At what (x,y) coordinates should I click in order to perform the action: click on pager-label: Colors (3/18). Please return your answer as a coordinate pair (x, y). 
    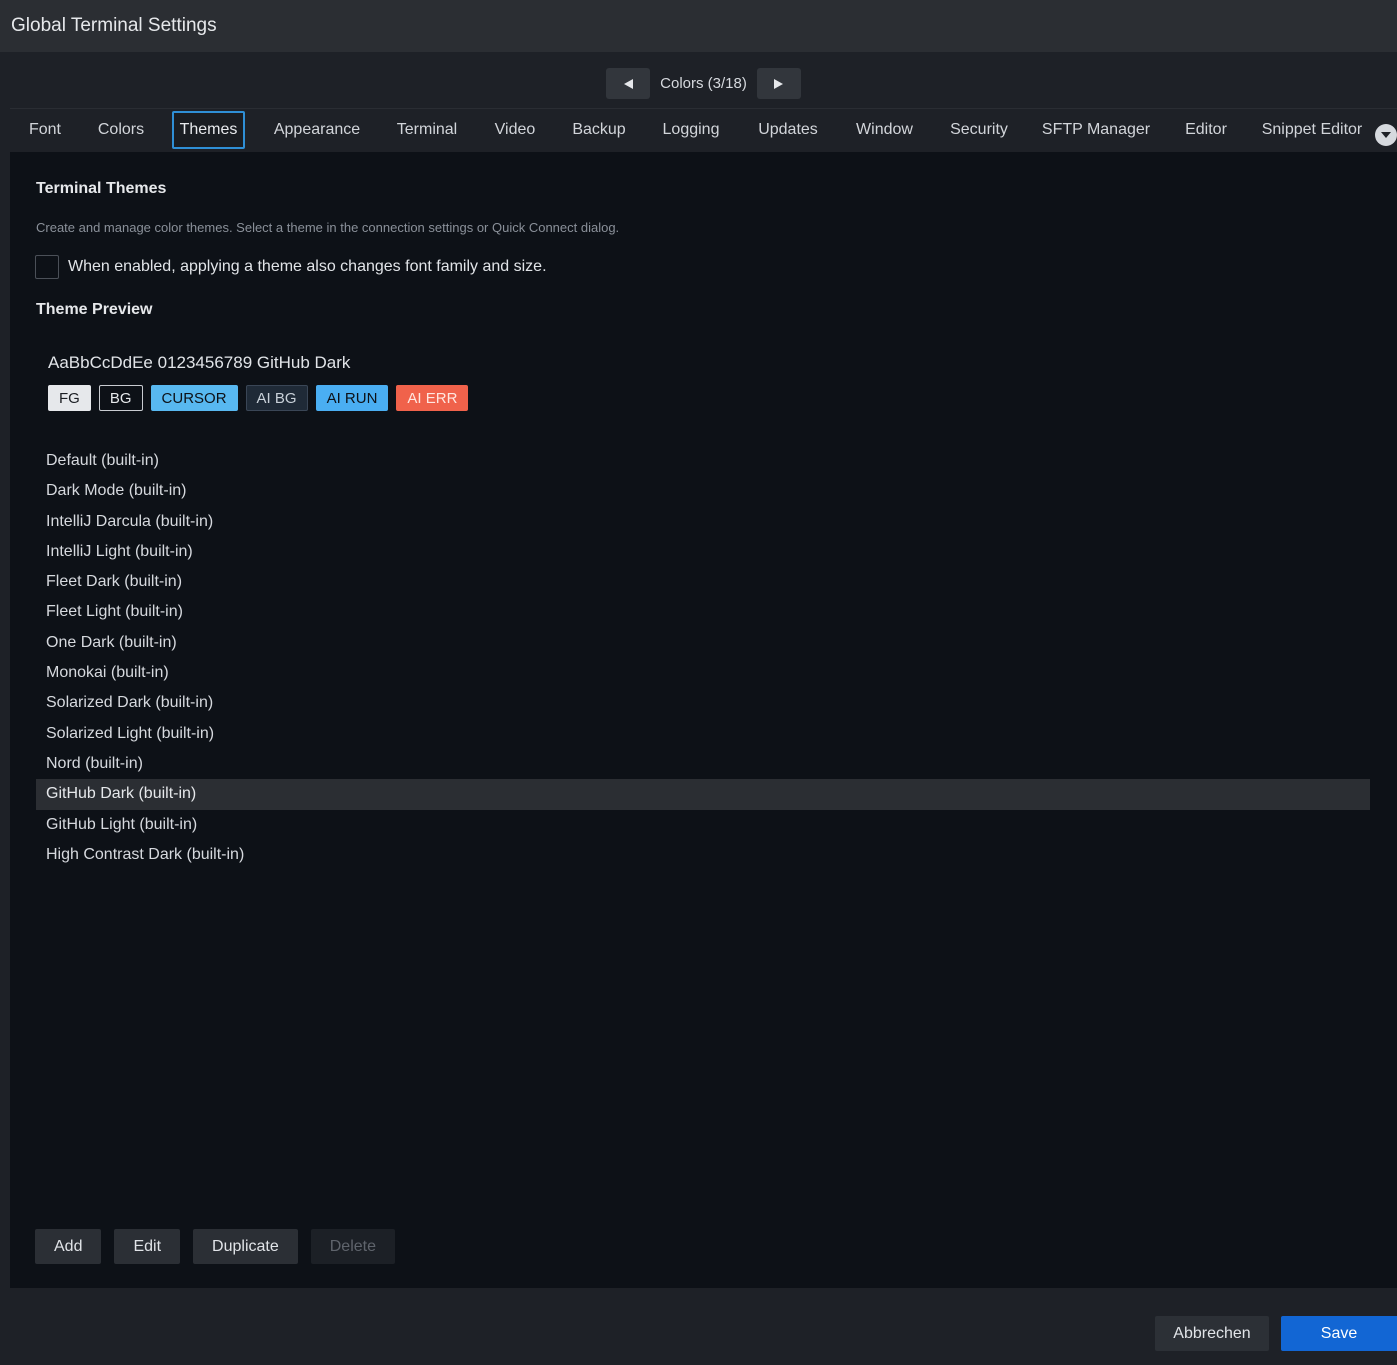
    Looking at the image, I should click on (703, 83).